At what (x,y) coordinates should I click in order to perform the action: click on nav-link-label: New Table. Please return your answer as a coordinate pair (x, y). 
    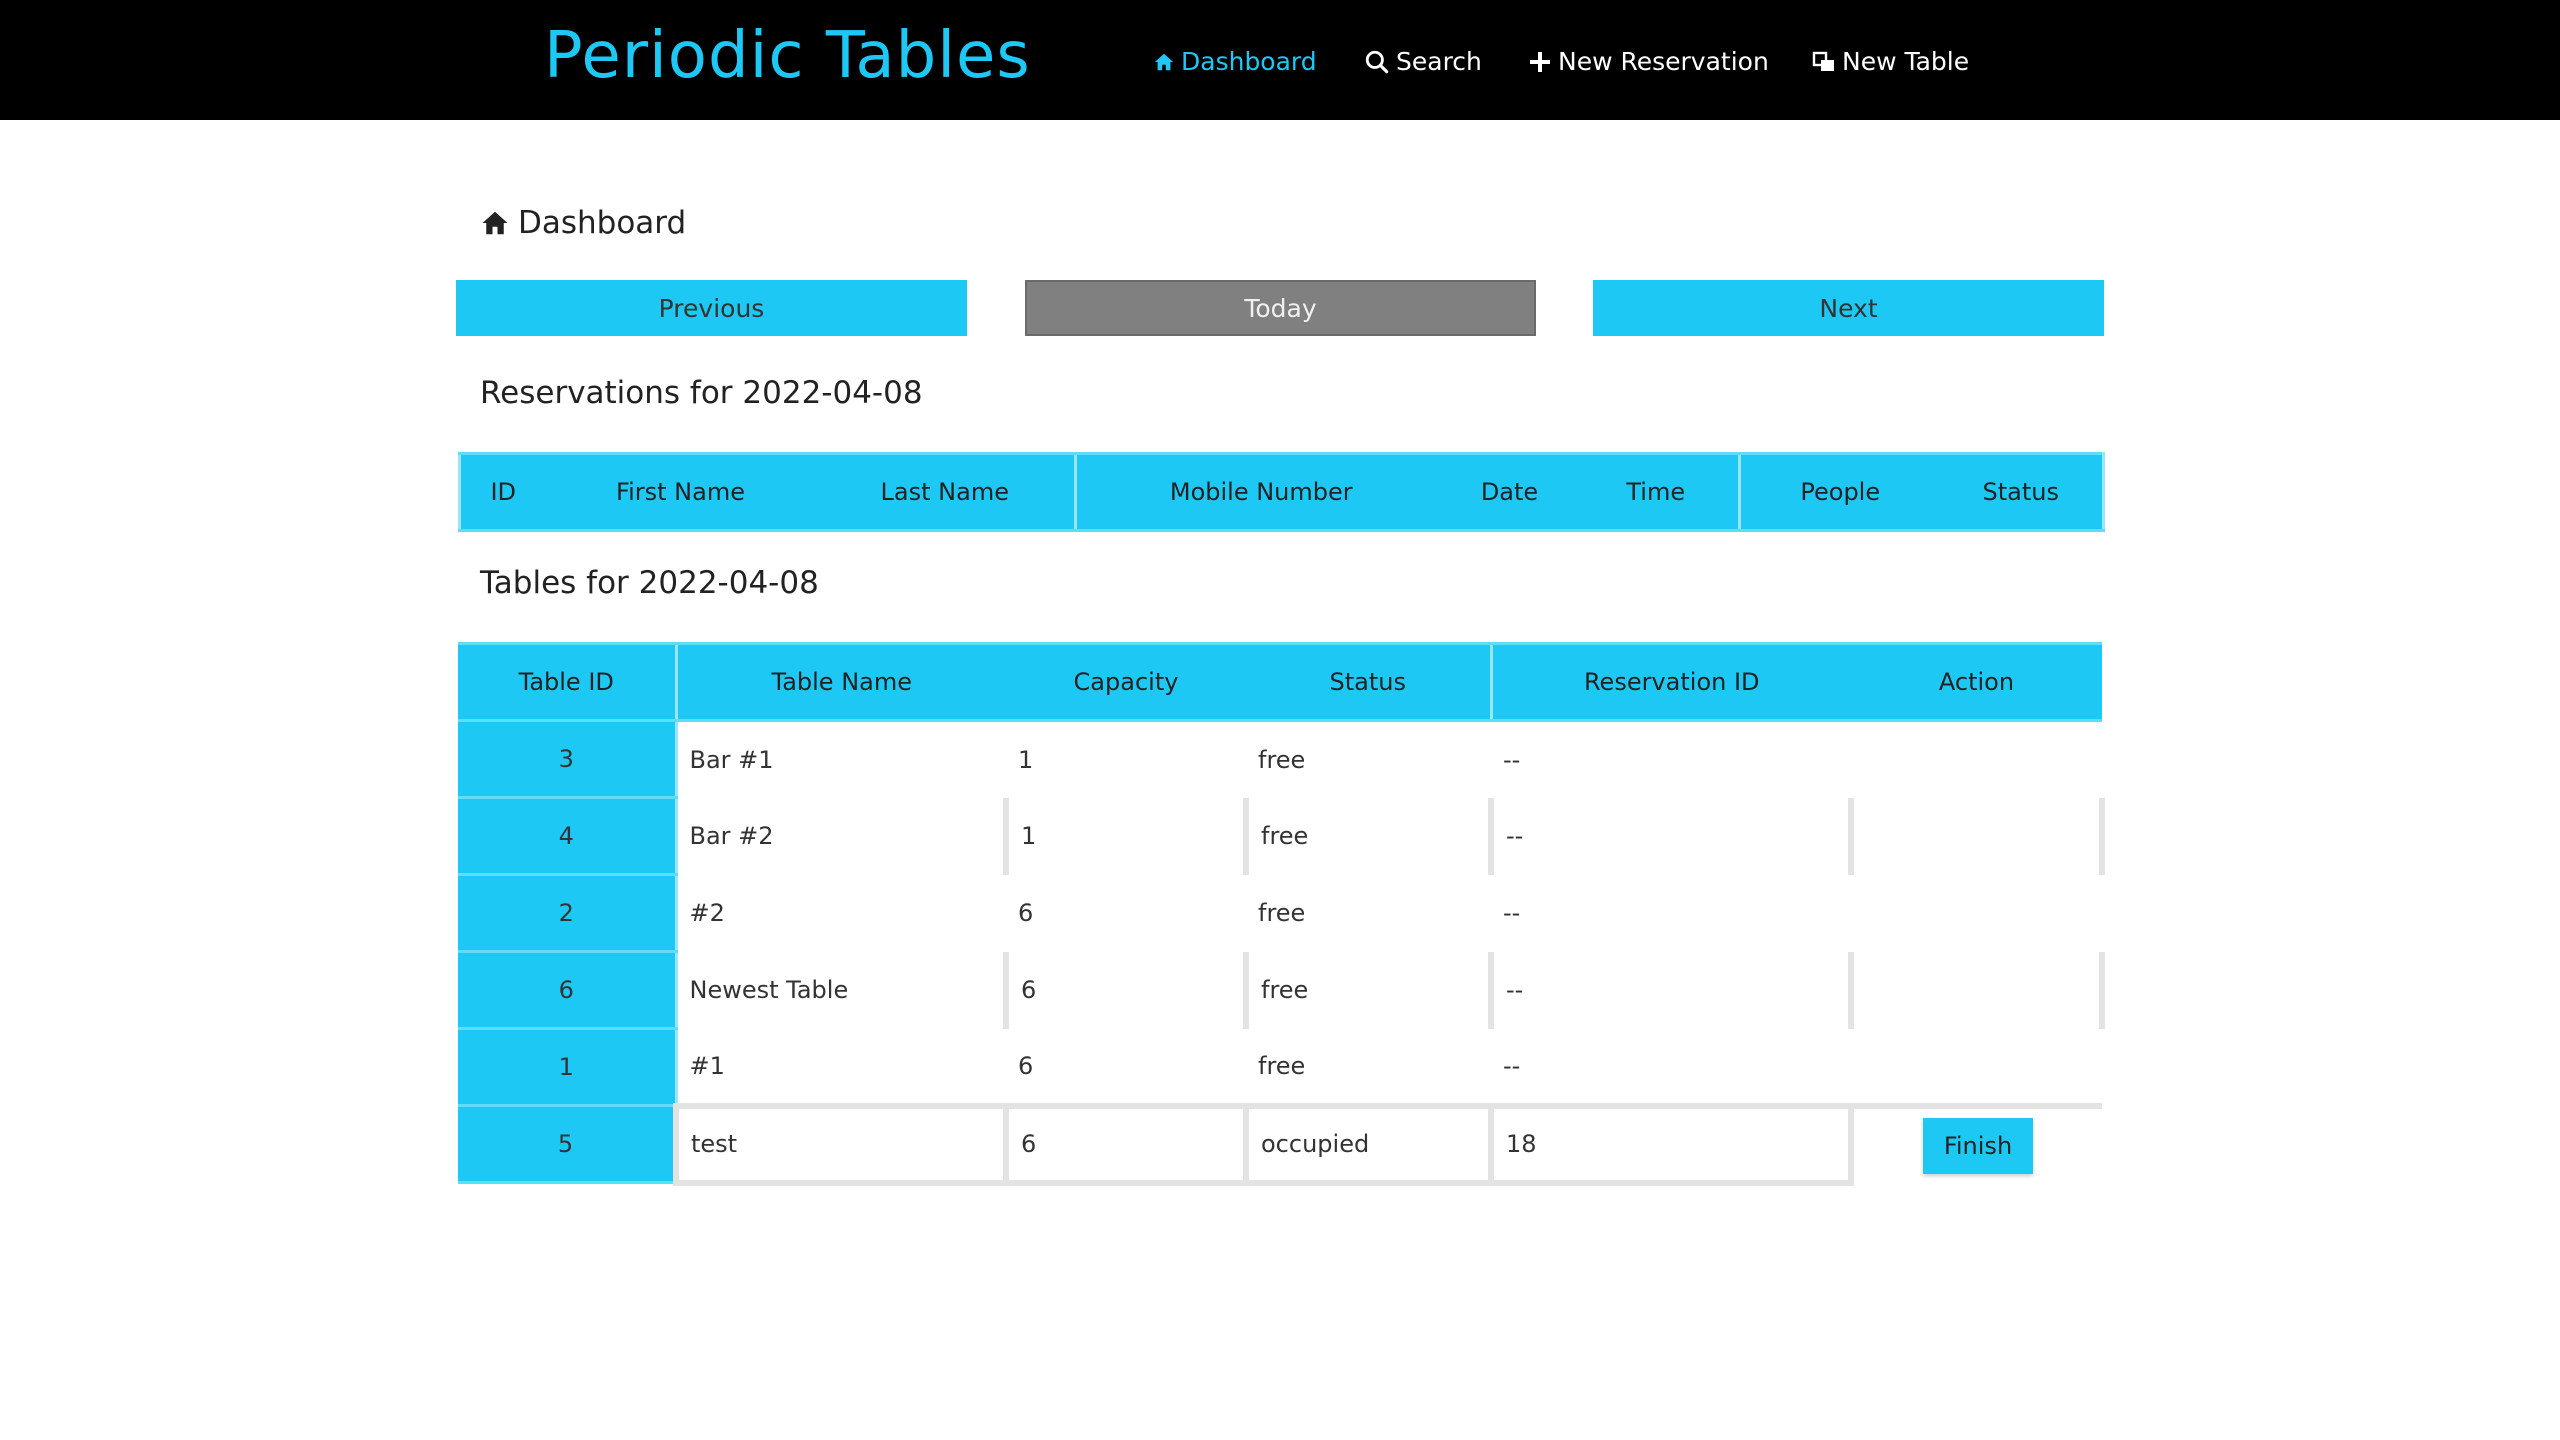
    Looking at the image, I should click on (1906, 61).